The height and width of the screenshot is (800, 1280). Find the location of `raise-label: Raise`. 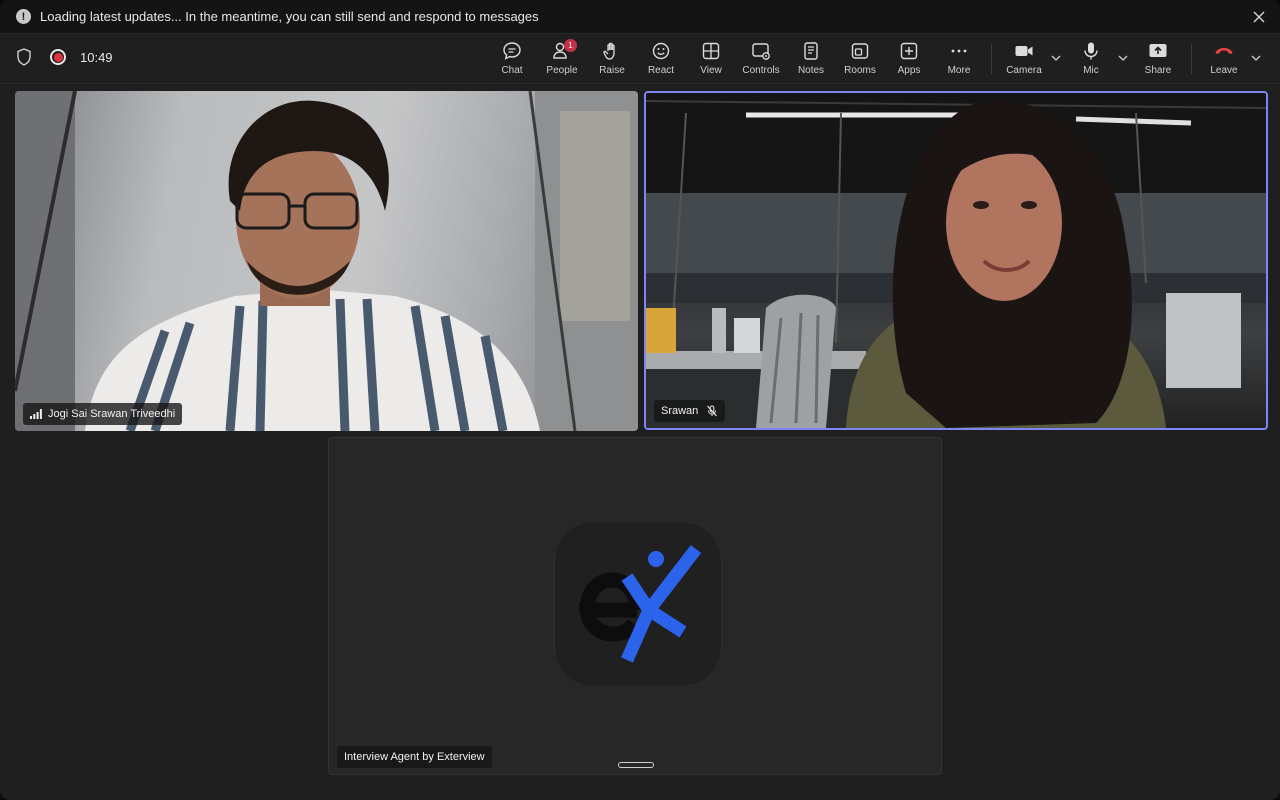

raise-label: Raise is located at coordinates (612, 70).